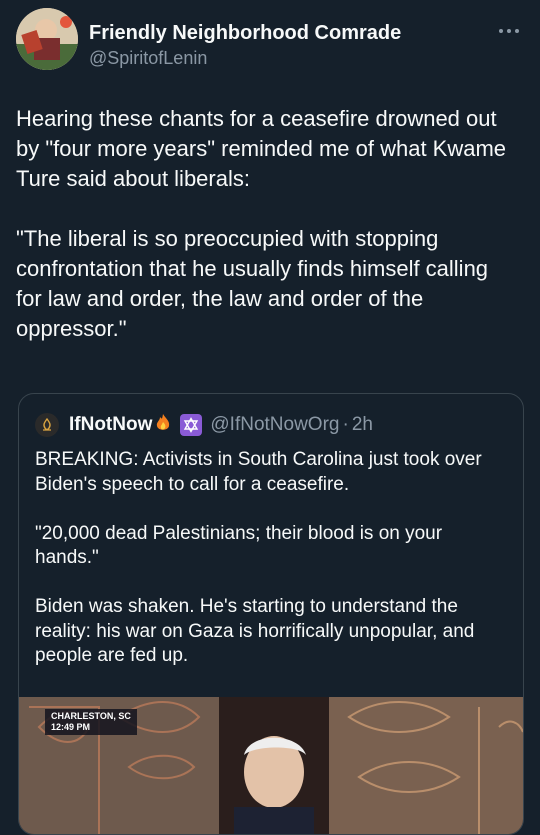 The height and width of the screenshot is (835, 540). Describe the element at coordinates (362, 425) in the screenshot. I see `quoted-timestamp: 2h` at that location.